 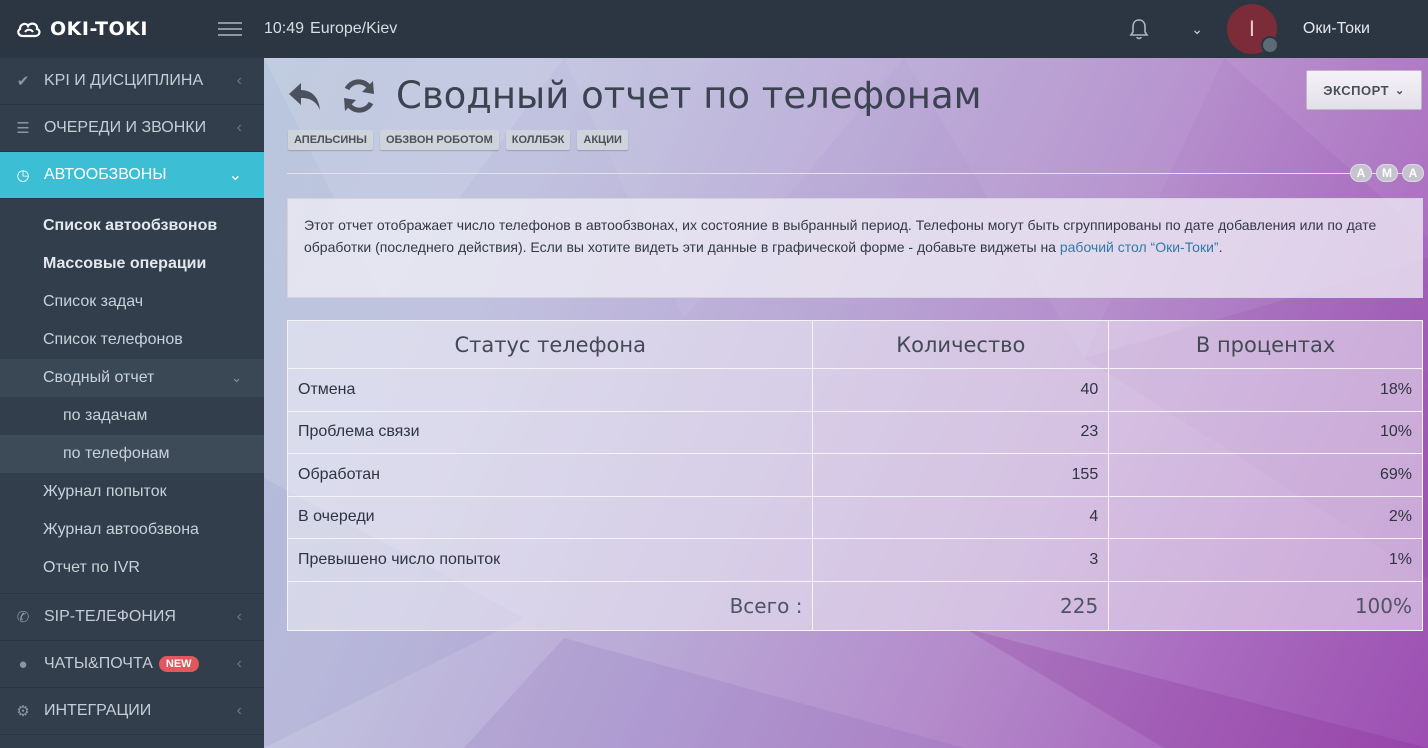 I want to click on sidebar-item-autocall-log: Журнал автообзвона, so click(x=132, y=530).